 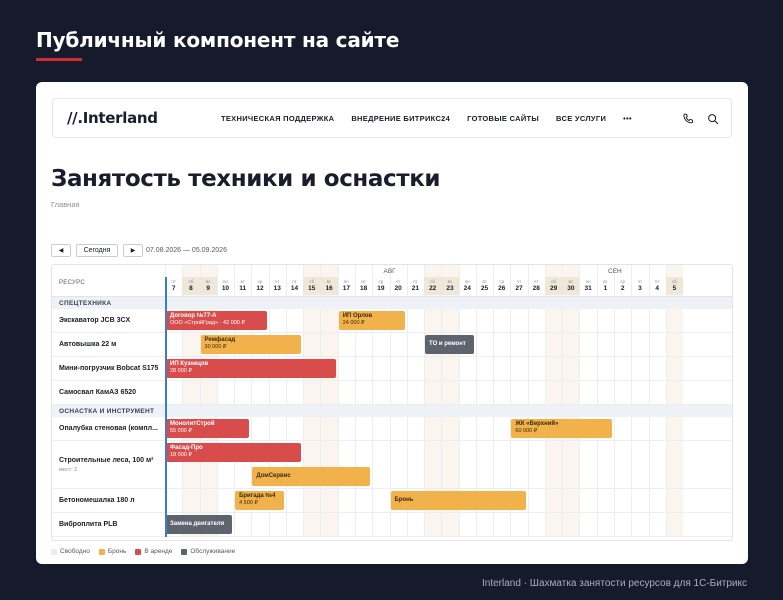 What do you see at coordinates (346, 286) in the screenshot?
I see `day-header: пн 17` at bounding box center [346, 286].